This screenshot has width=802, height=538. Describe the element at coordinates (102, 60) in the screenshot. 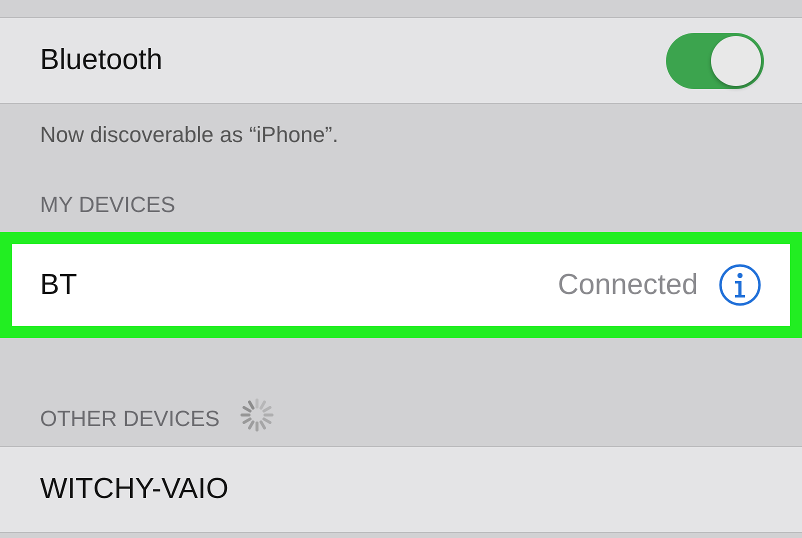

I see `bluetooth-label: Bluetooth` at that location.